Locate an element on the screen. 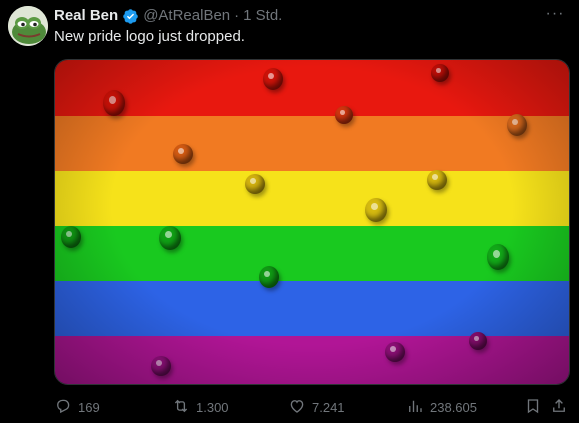 Image resolution: width=579 pixels, height=423 pixels. like-button: 7.241 is located at coordinates (316, 407).